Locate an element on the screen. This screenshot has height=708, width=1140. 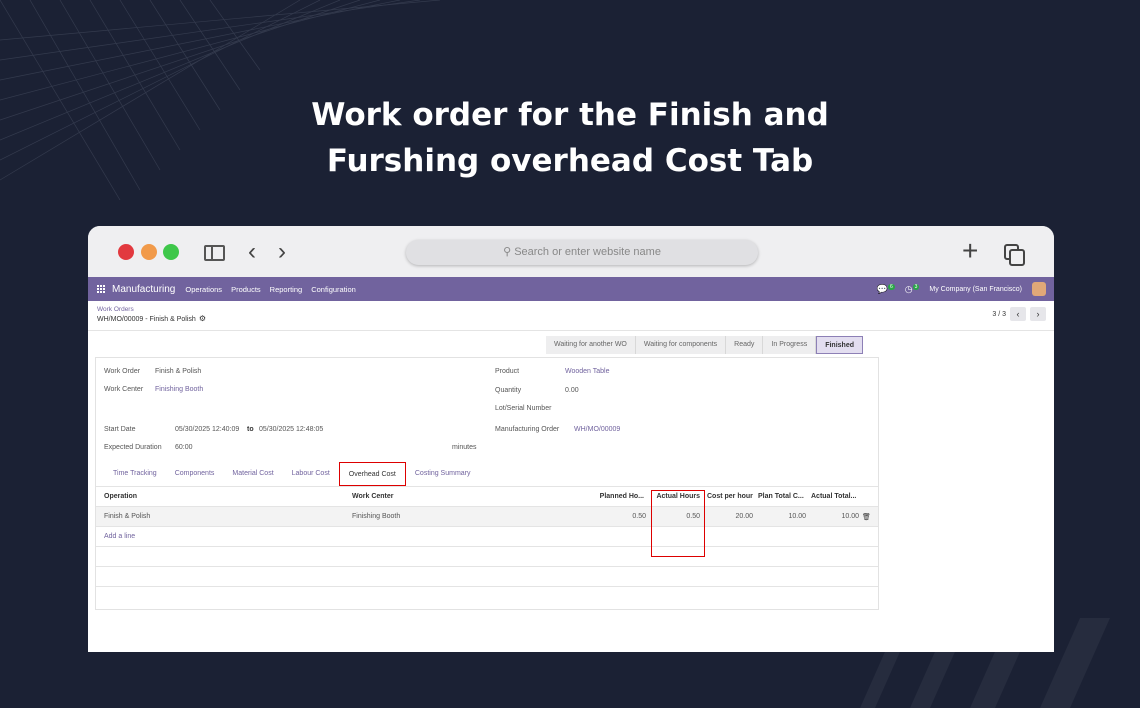
expected-duration-label: Expected Duration is located at coordinates (133, 447).